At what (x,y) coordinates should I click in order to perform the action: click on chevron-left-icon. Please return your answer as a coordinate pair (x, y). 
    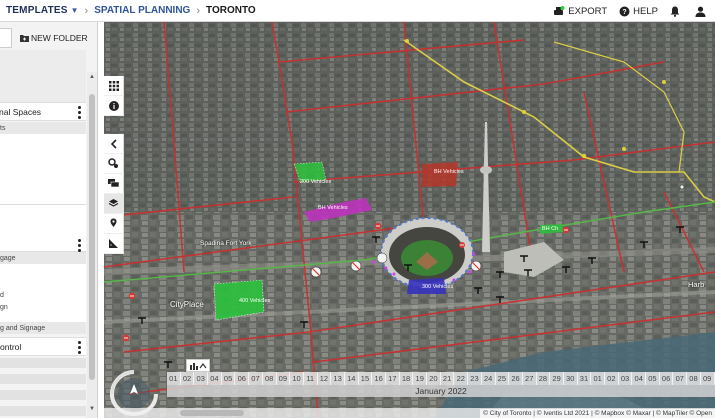
    Looking at the image, I should click on (113, 143).